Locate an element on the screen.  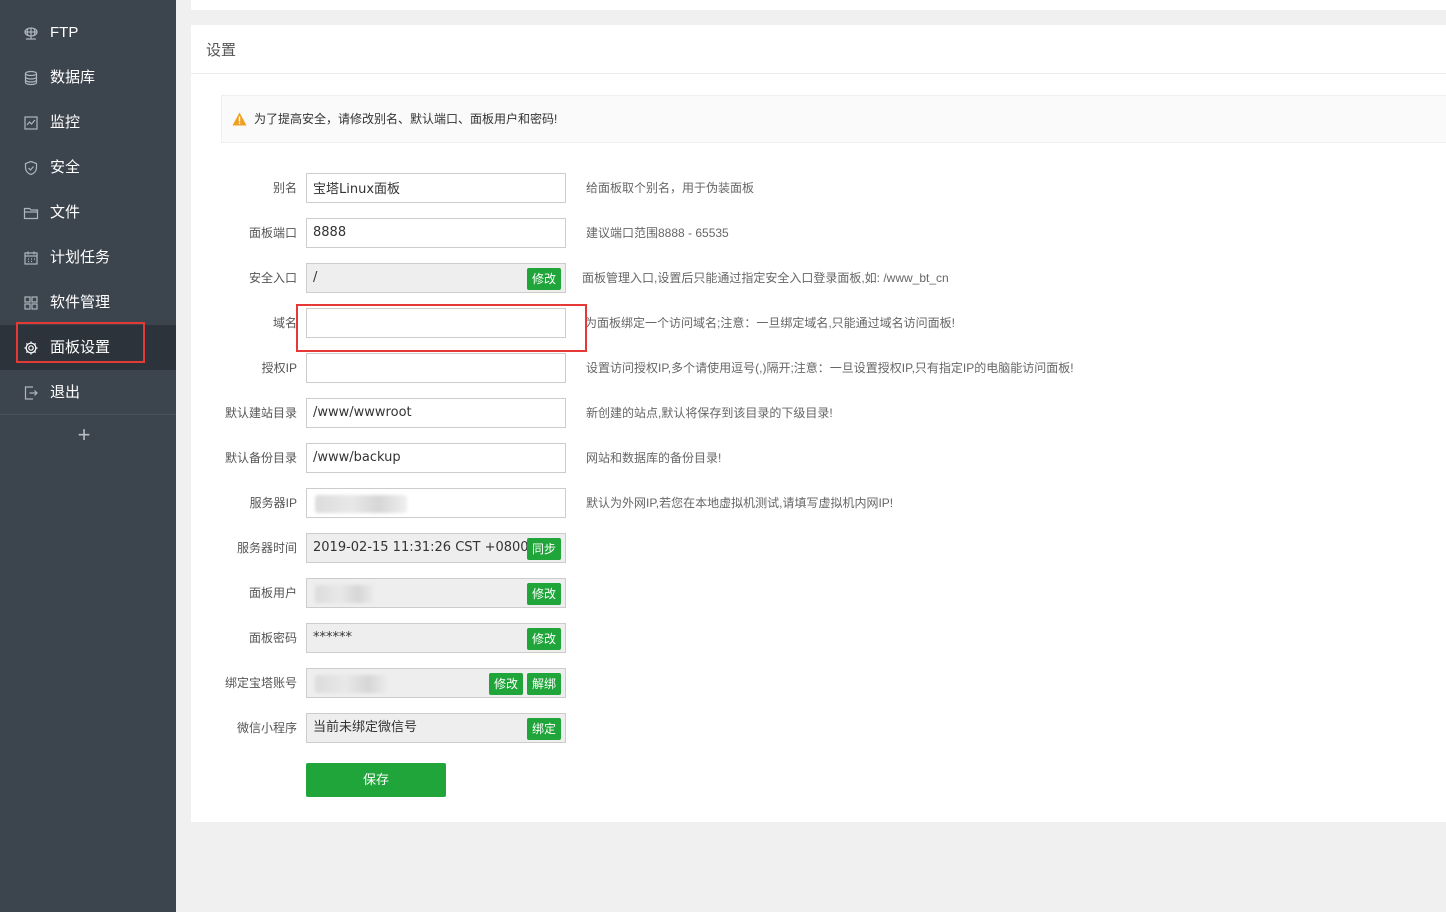
shield-icon is located at coordinates (30, 167).